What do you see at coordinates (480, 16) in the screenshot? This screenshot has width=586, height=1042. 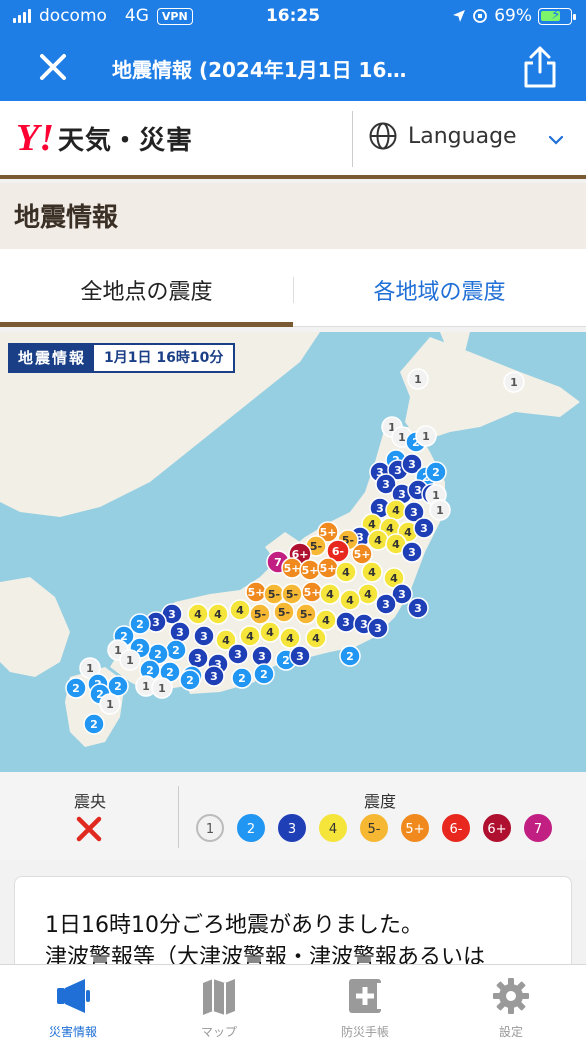 I see `orientation-lock-icon` at bounding box center [480, 16].